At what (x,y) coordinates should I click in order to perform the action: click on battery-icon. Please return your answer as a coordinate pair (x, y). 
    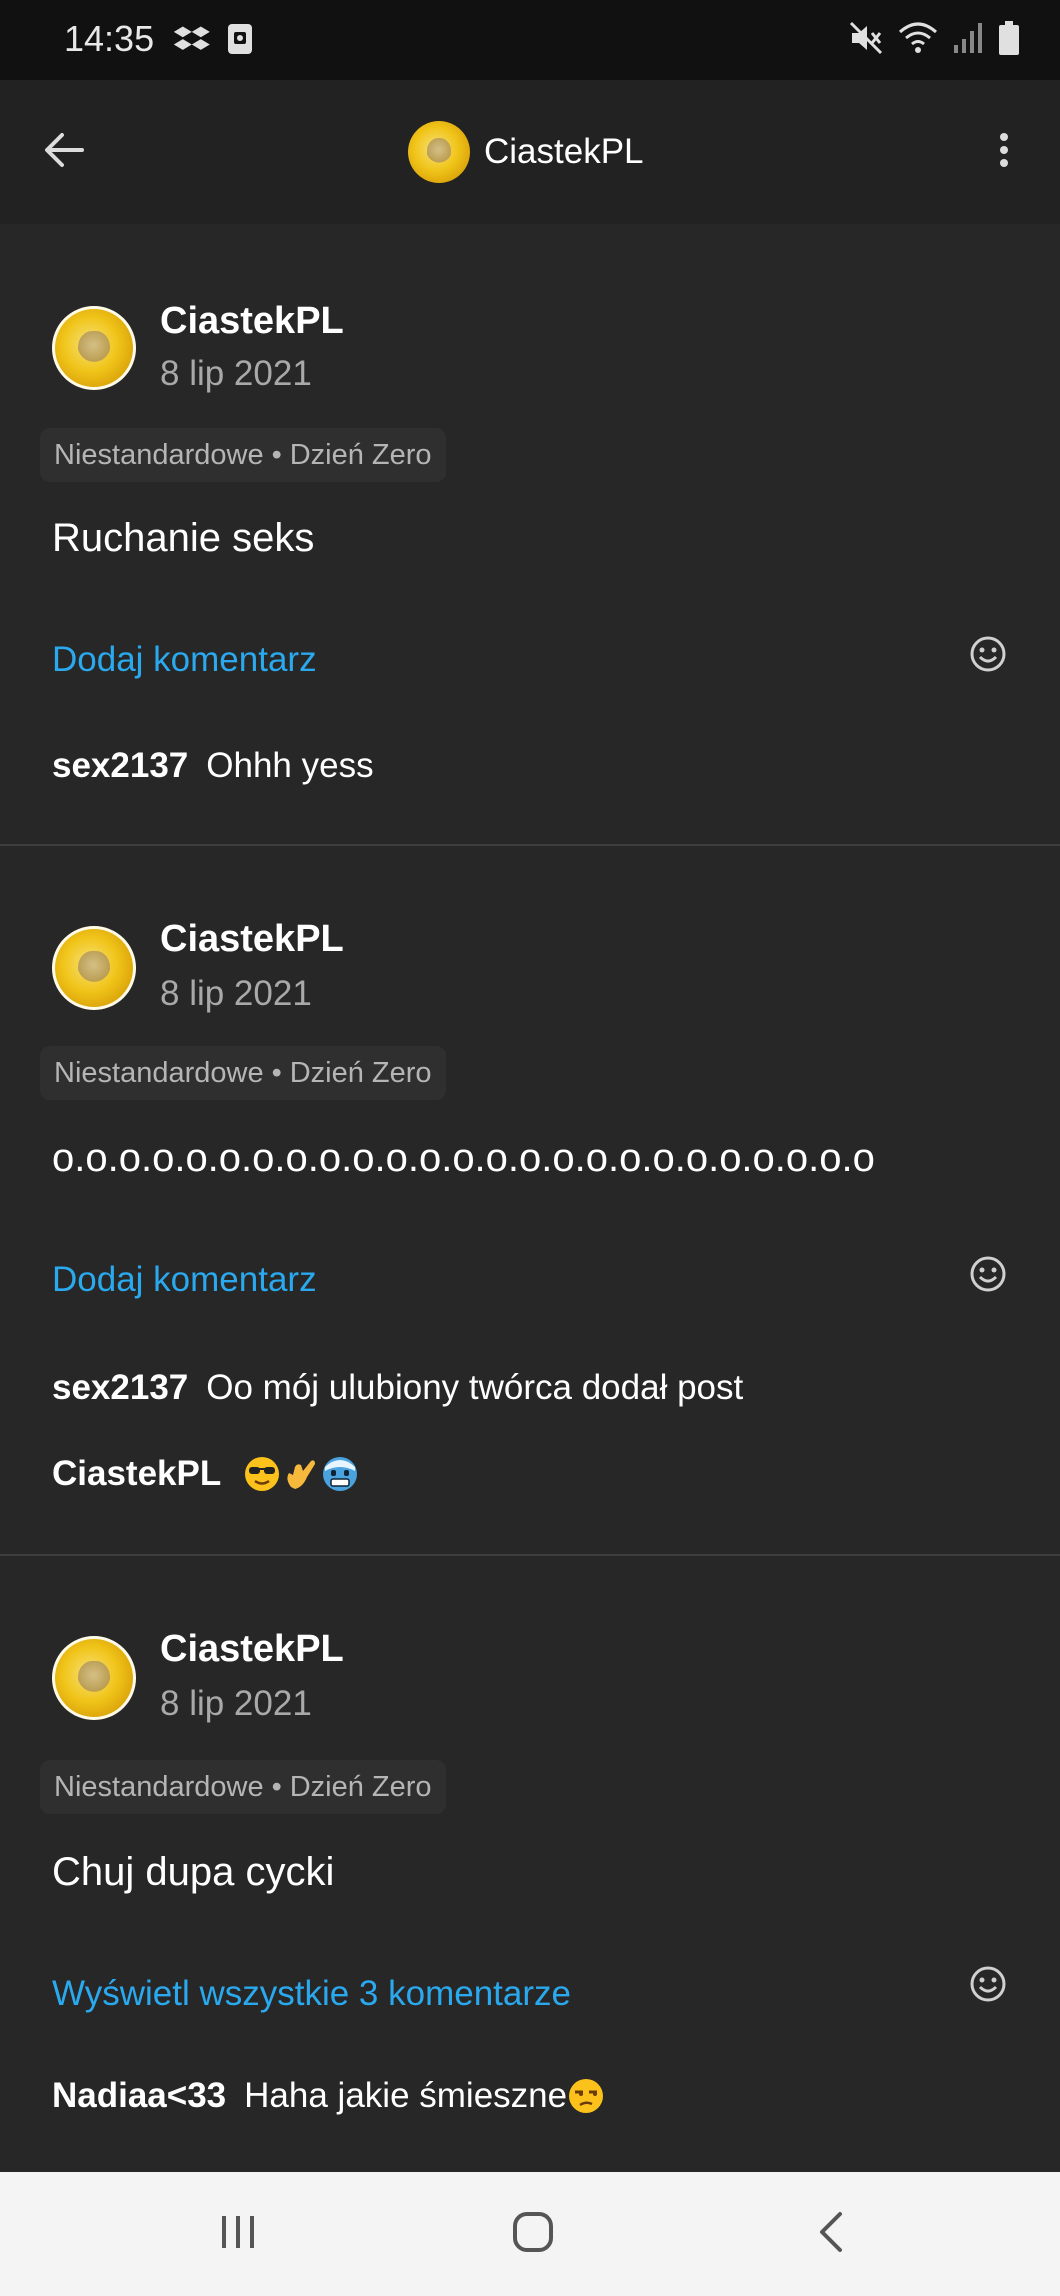
    Looking at the image, I should click on (1009, 40).